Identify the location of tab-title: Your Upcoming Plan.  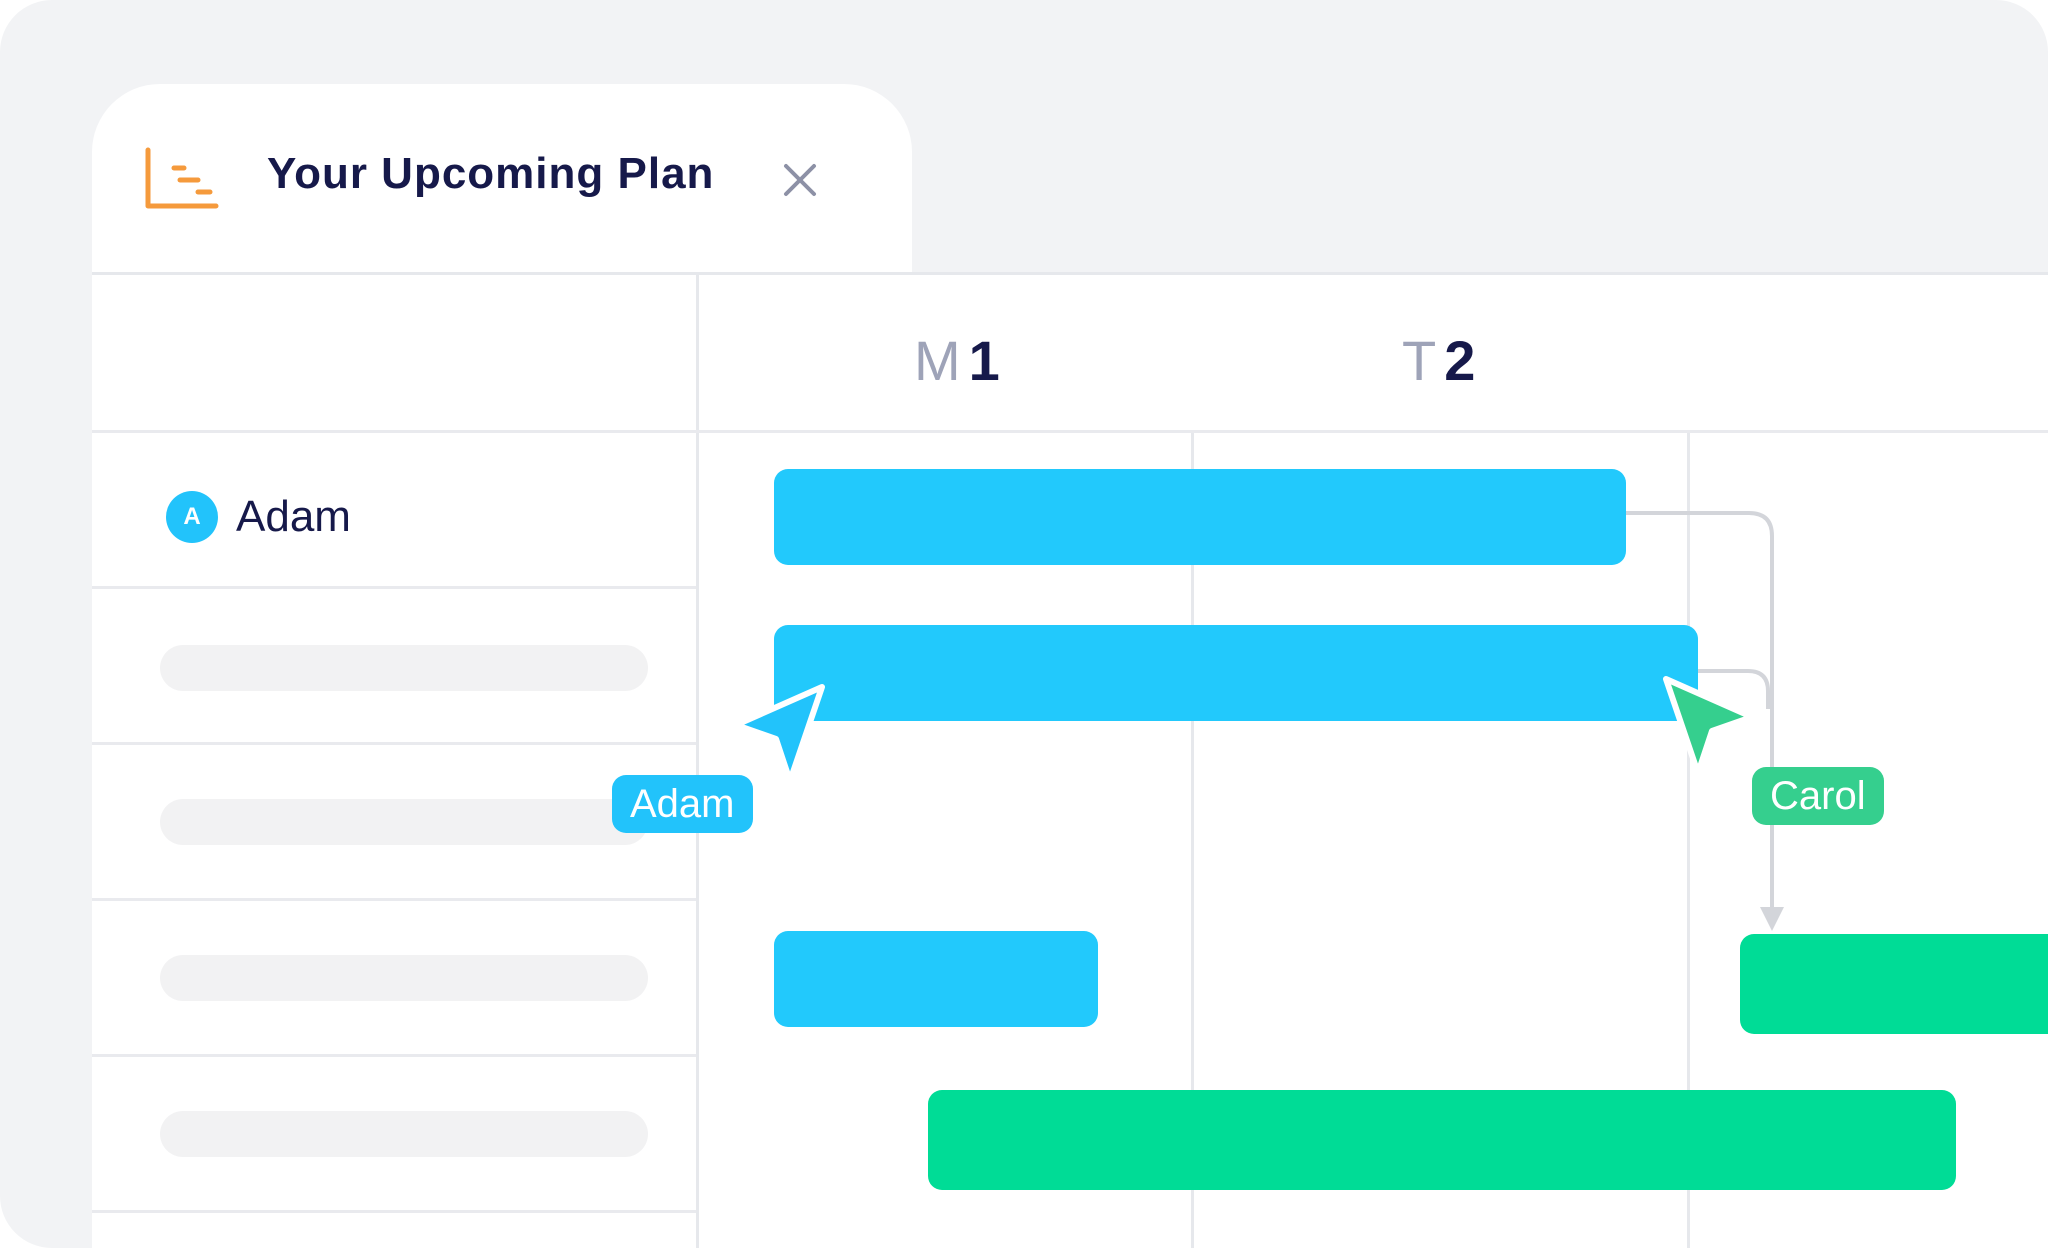
(491, 173).